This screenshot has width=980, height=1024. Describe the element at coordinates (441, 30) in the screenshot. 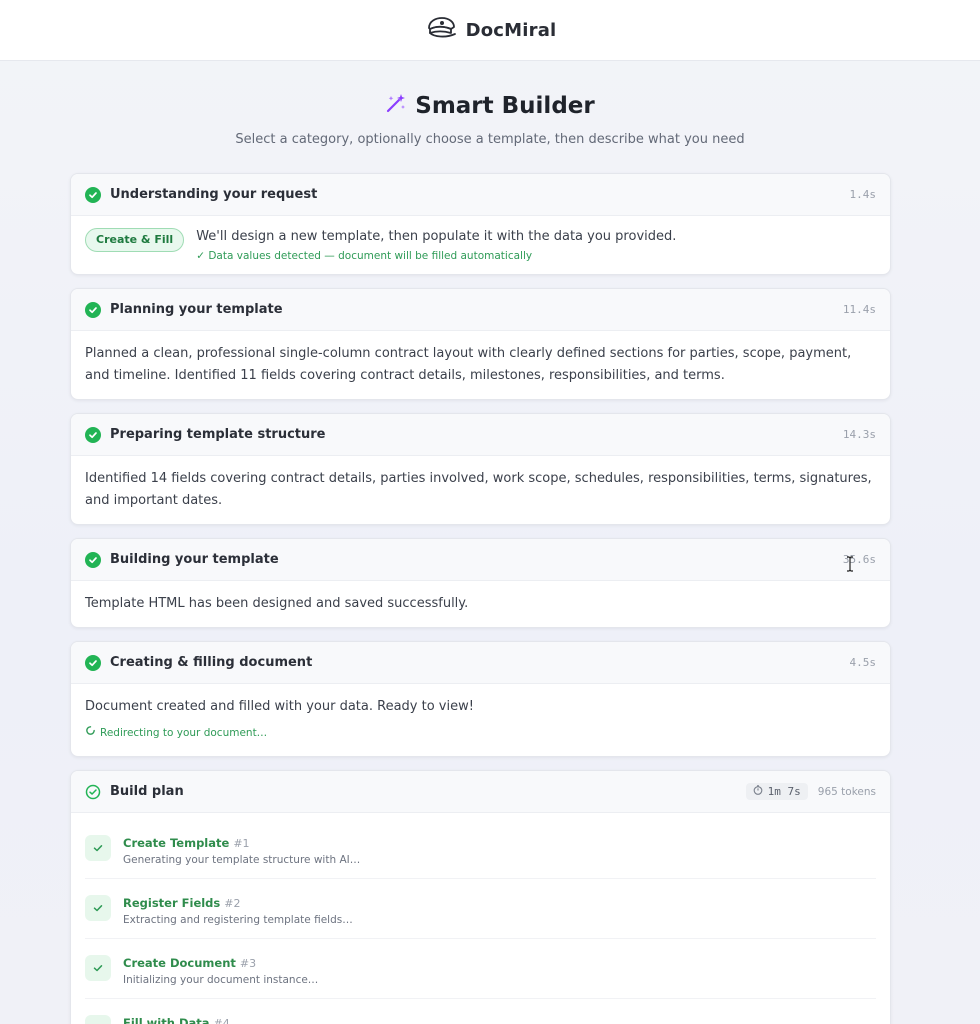

I see `captain-hat-icon` at that location.